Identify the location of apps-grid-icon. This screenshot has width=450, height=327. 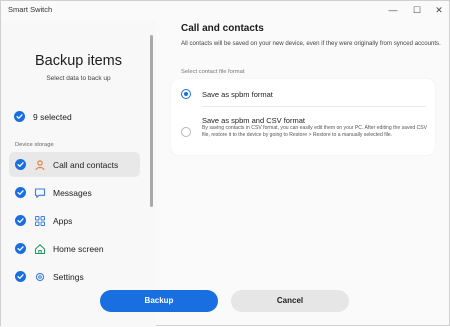
(40, 220).